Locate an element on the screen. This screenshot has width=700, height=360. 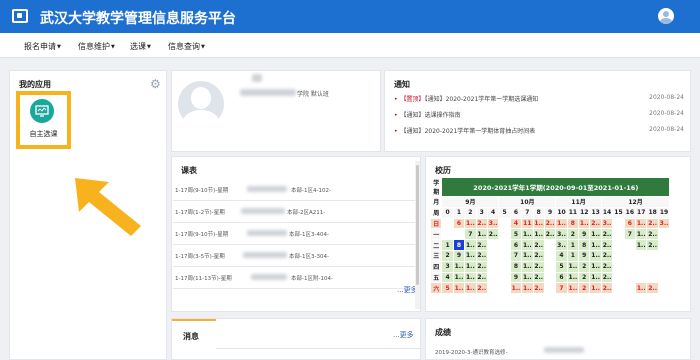
course-row: 1-17周(1-2节)-星期 本部-2区A211- is located at coordinates (294, 212).